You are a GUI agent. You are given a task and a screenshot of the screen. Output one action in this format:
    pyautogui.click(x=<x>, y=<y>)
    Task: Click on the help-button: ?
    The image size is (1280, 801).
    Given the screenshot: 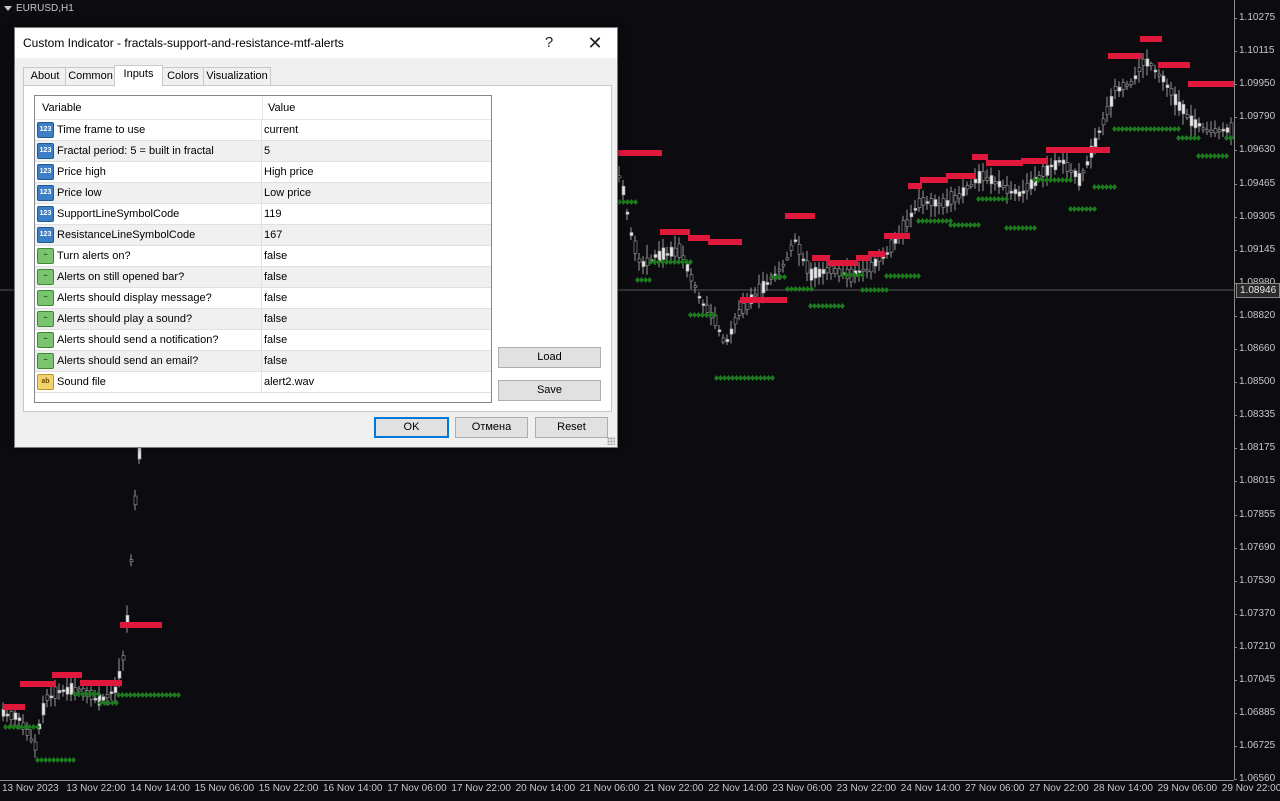 What is the action you would take?
    pyautogui.click(x=549, y=43)
    